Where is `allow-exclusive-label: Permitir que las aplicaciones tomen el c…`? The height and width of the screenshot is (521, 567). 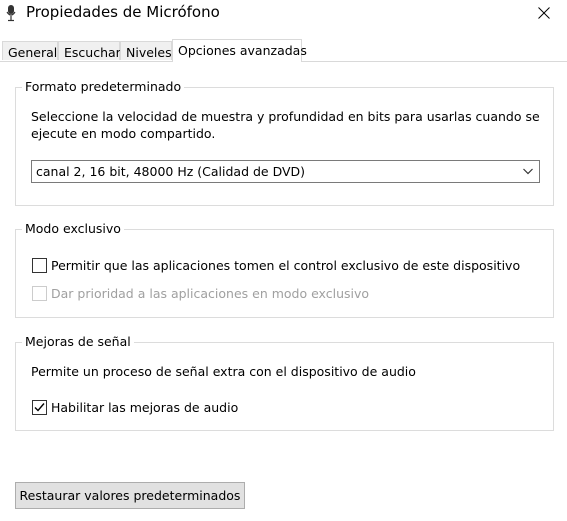
allow-exclusive-label: Permitir que las aplicaciones tomen el c… is located at coordinates (285, 265).